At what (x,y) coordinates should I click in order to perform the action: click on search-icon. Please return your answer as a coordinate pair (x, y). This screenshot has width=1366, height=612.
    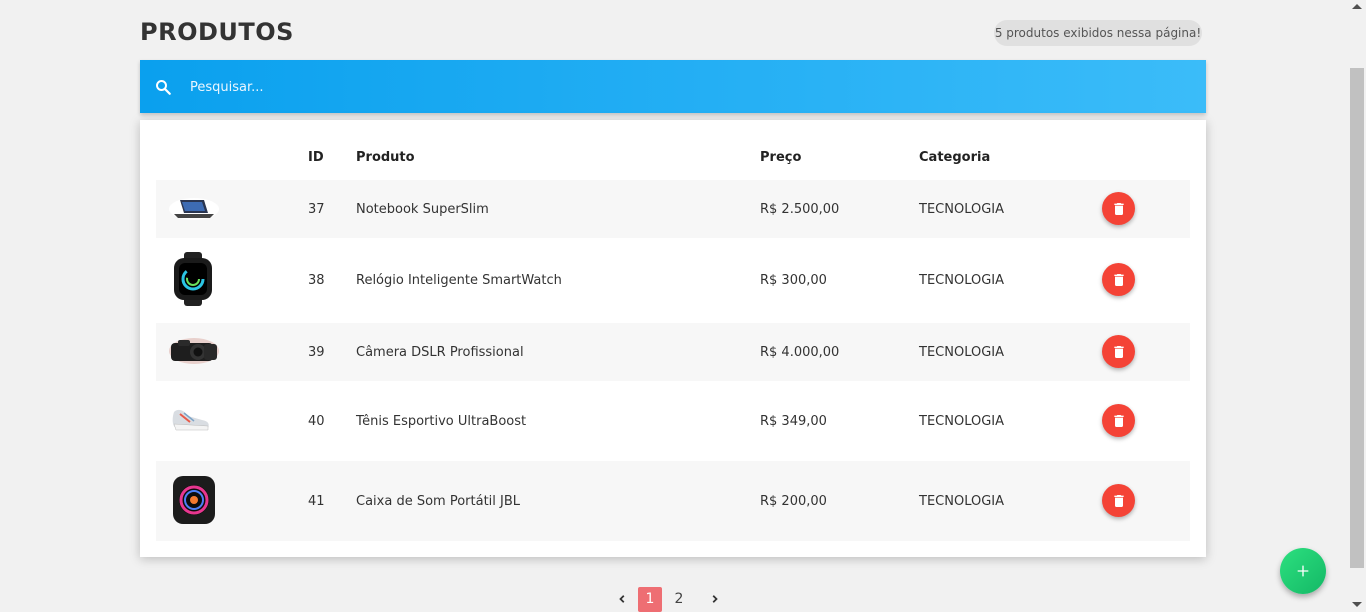
    Looking at the image, I should click on (163, 87).